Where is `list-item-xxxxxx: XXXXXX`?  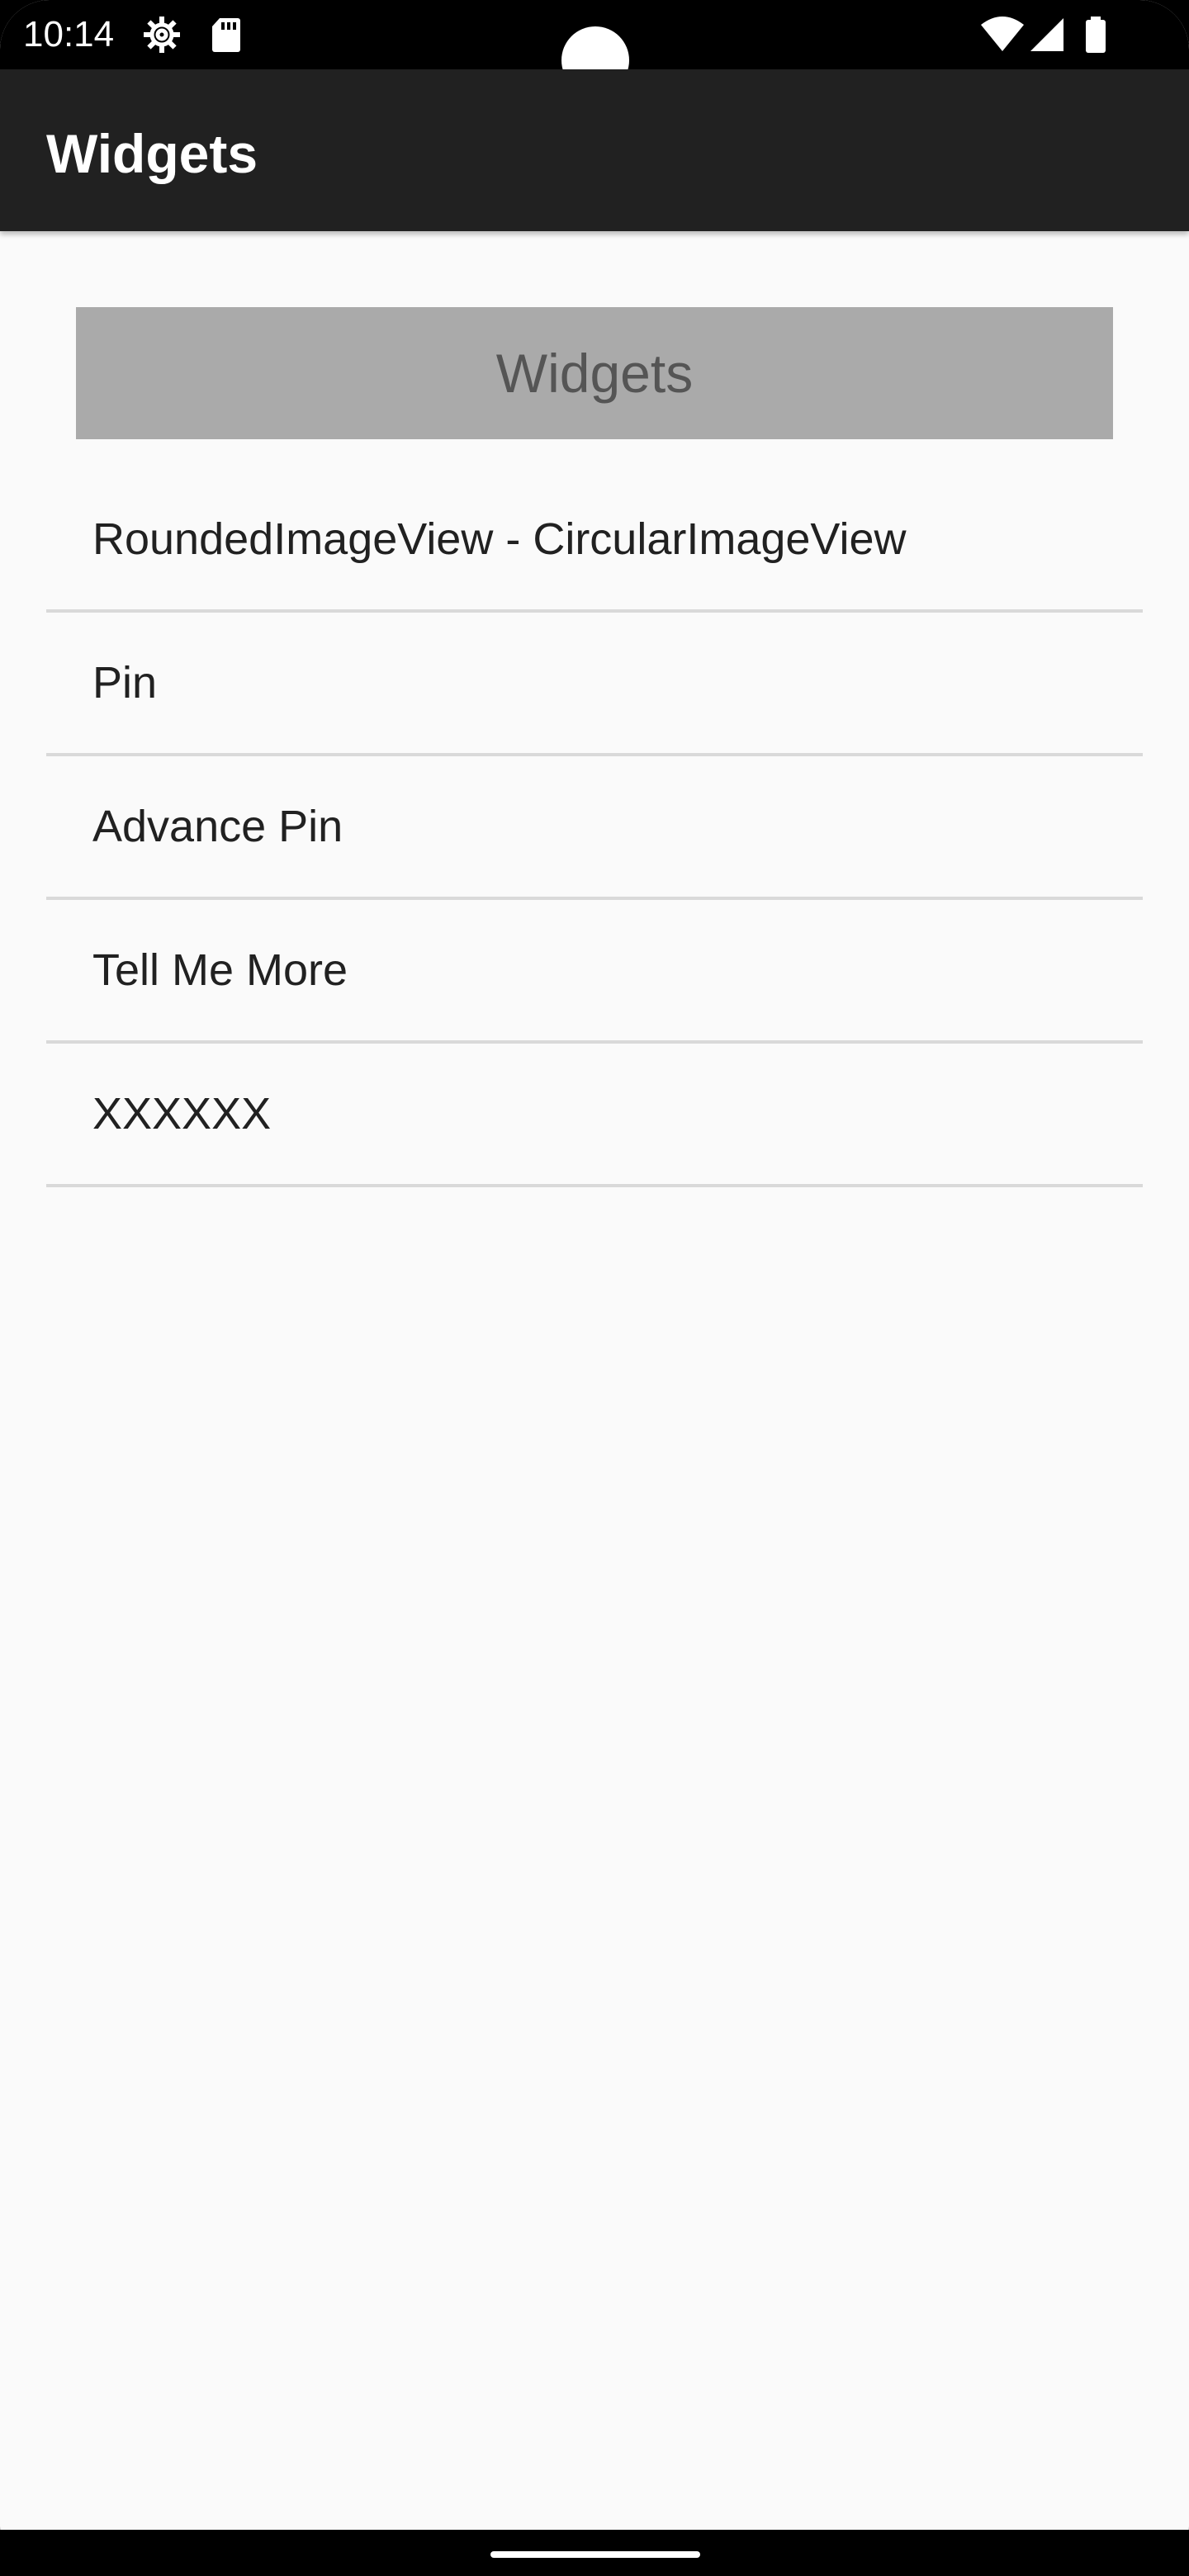
list-item-xxxxxx: XXXXXX is located at coordinates (594, 1115).